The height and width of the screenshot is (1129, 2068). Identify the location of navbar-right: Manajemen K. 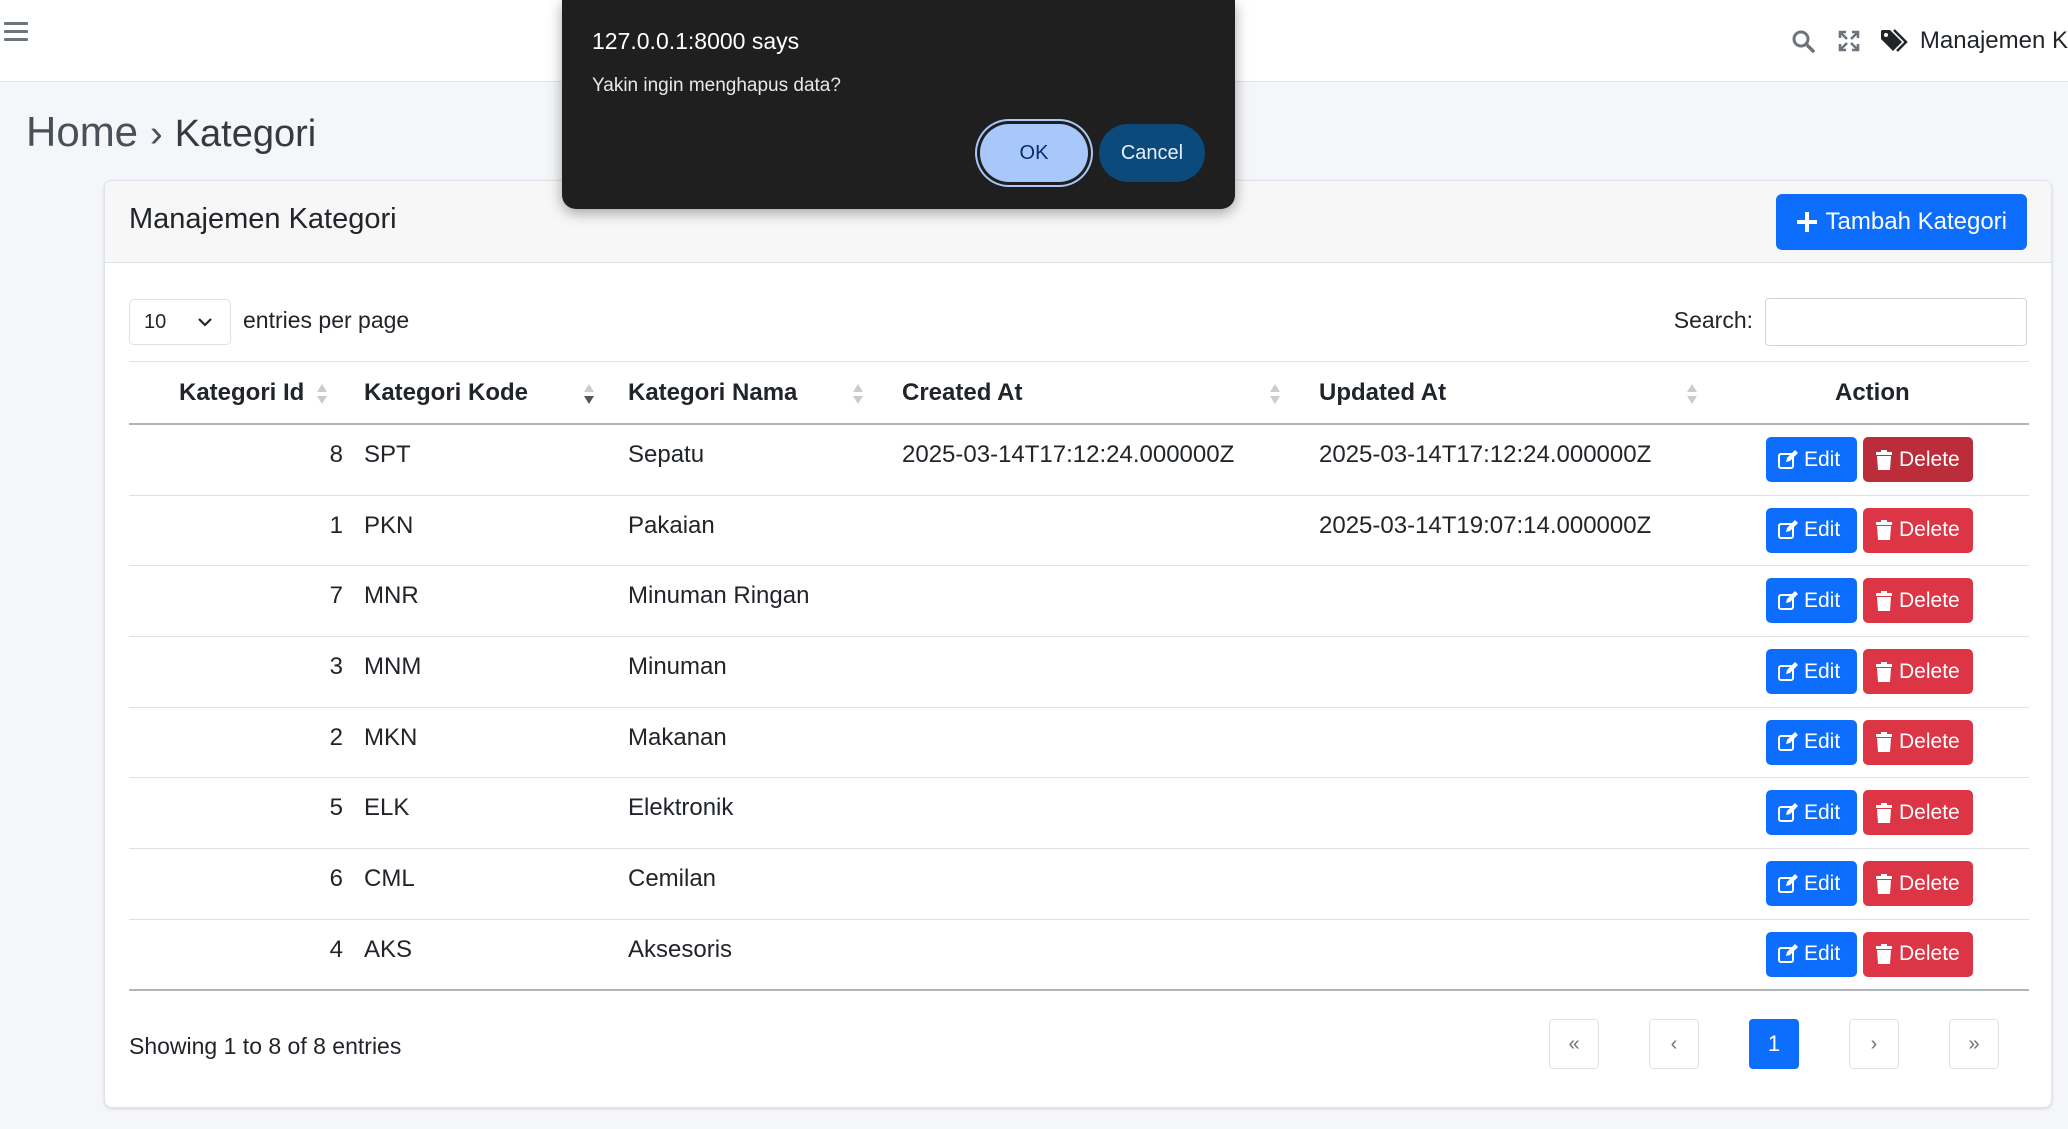
(1924, 41).